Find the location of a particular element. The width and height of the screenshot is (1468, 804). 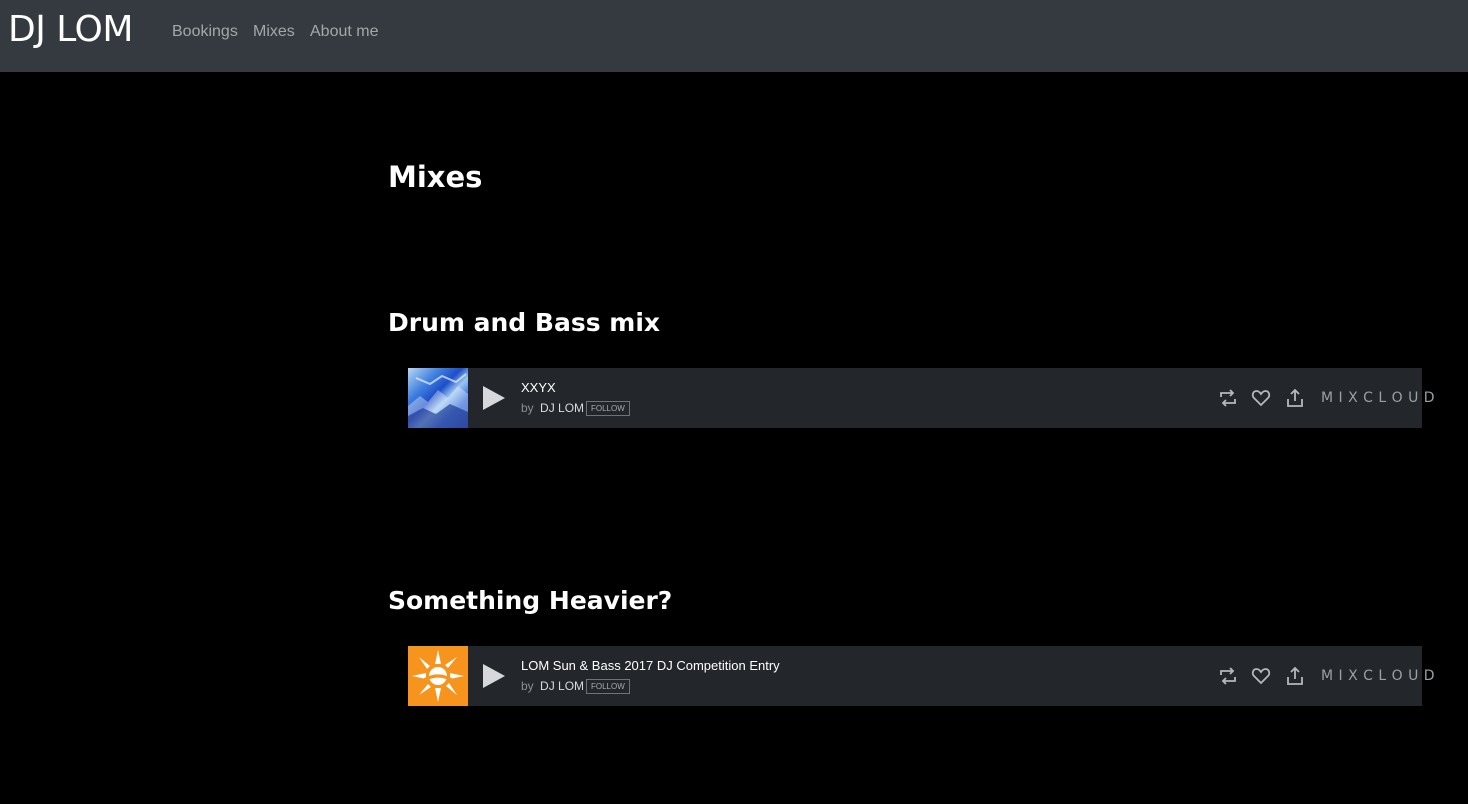

mixcloud-player: XXYX by DJ LOM FOLLOW M I X C L O U D is located at coordinates (921, 398).